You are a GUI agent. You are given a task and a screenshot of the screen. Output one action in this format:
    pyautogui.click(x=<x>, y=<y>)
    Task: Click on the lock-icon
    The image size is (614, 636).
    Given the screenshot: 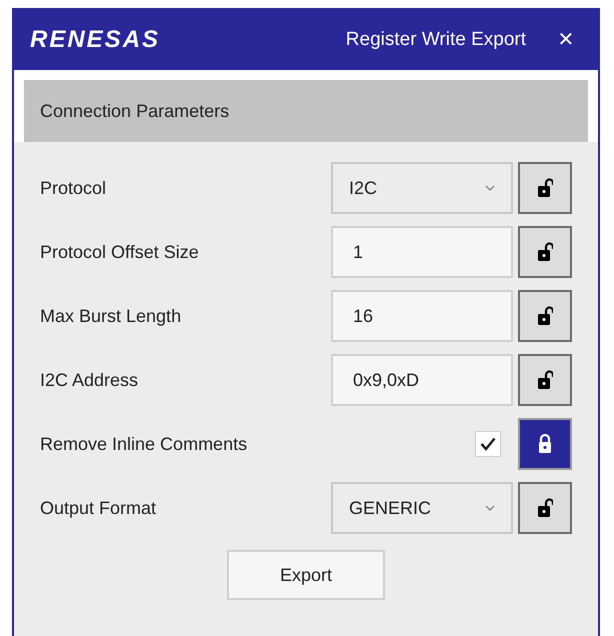 What is the action you would take?
    pyautogui.click(x=545, y=444)
    